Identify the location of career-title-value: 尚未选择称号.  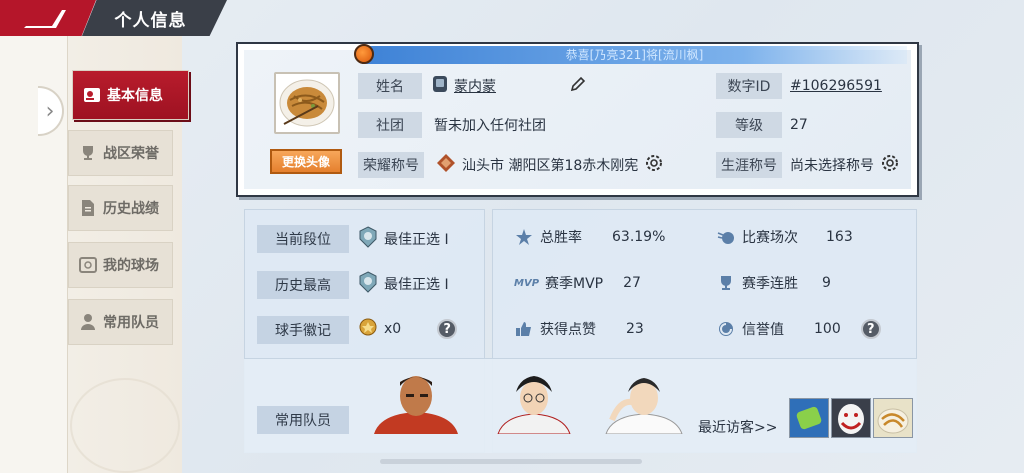
(832, 166).